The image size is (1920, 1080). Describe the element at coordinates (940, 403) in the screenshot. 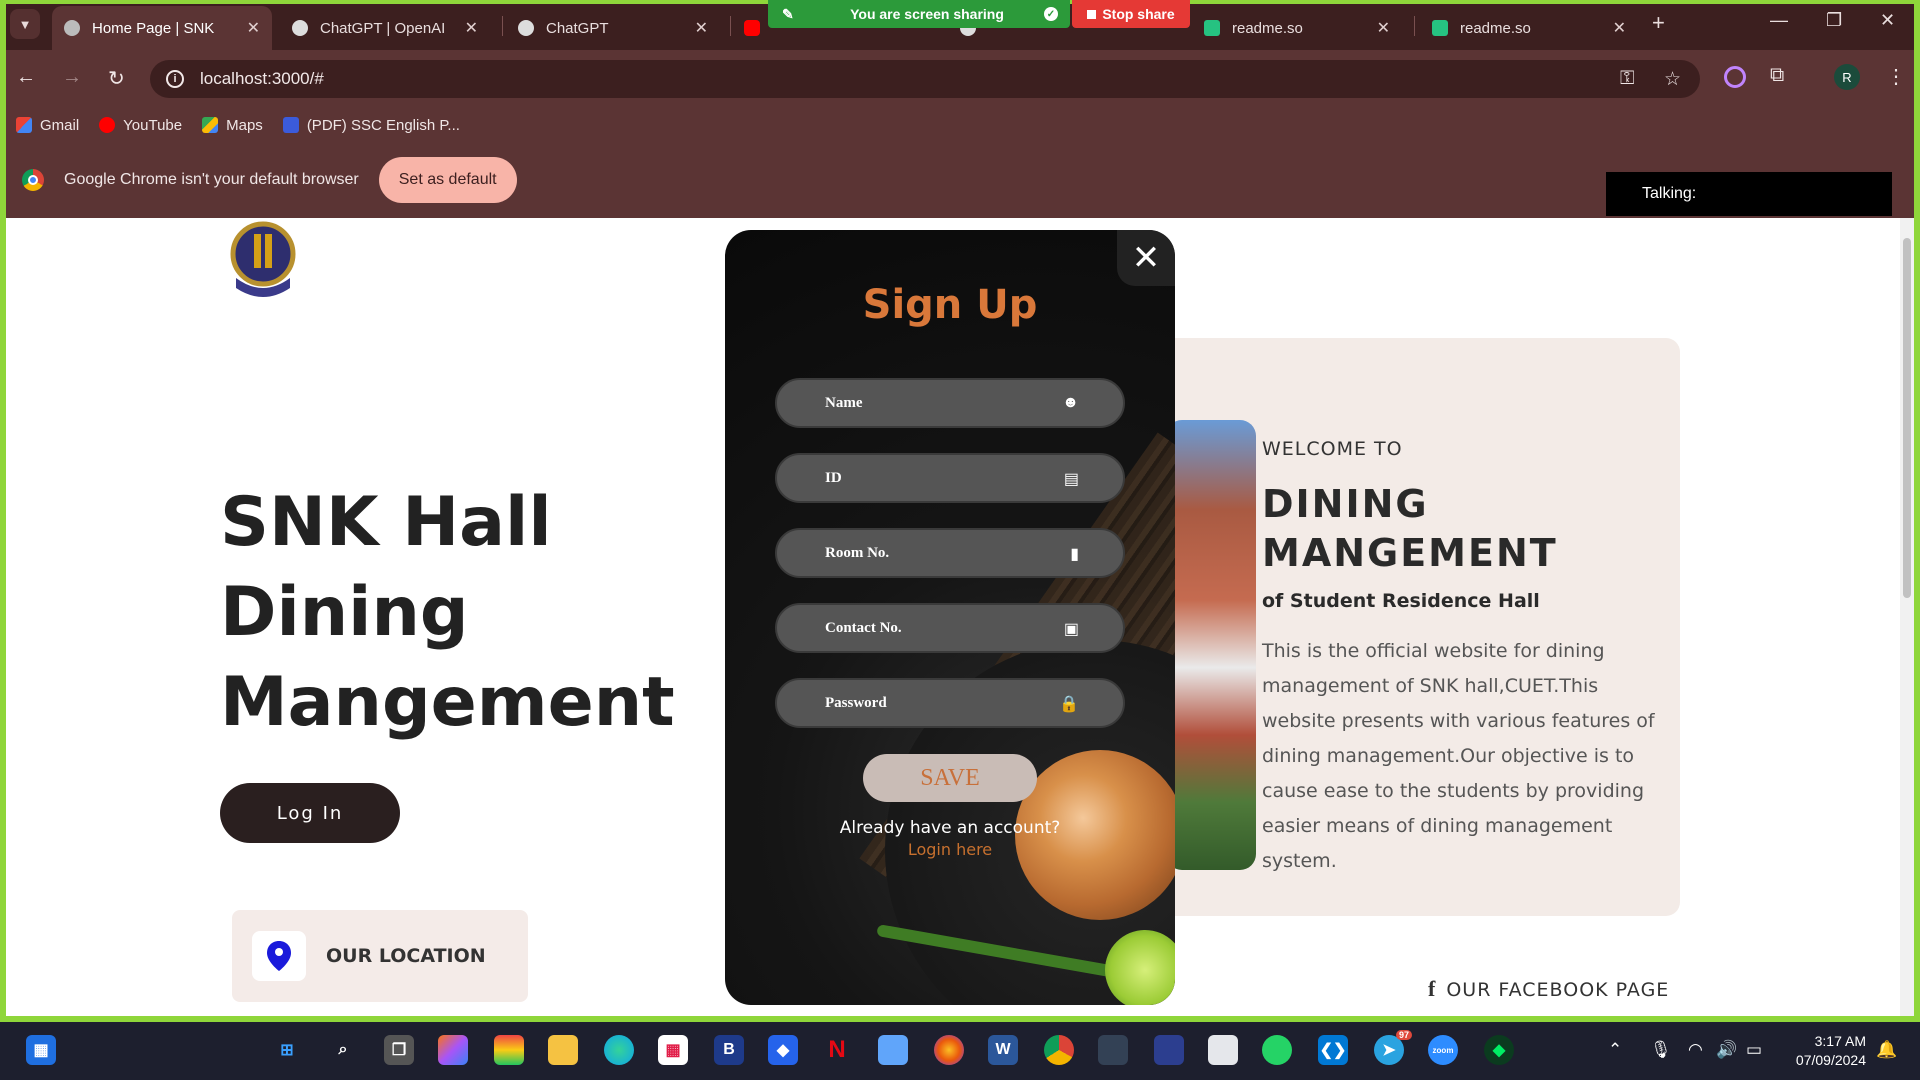

I see `name-input` at that location.